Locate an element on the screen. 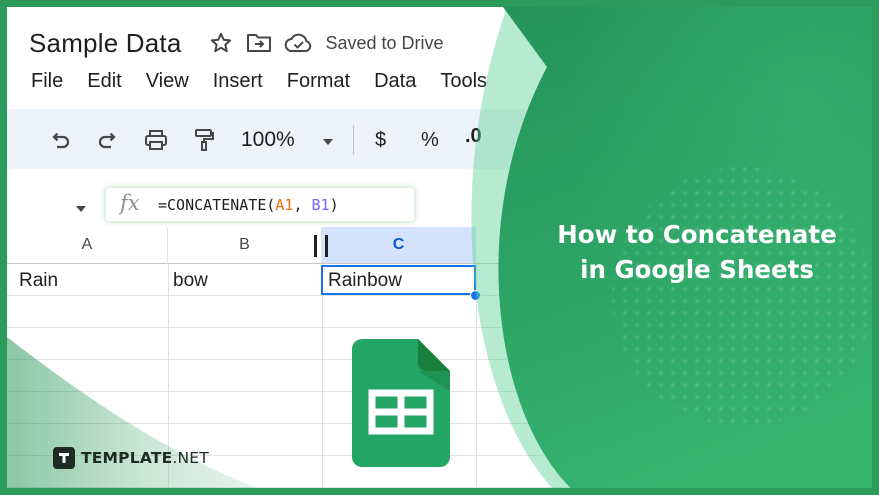 The image size is (879, 495). column-header-c: C is located at coordinates (399, 245).